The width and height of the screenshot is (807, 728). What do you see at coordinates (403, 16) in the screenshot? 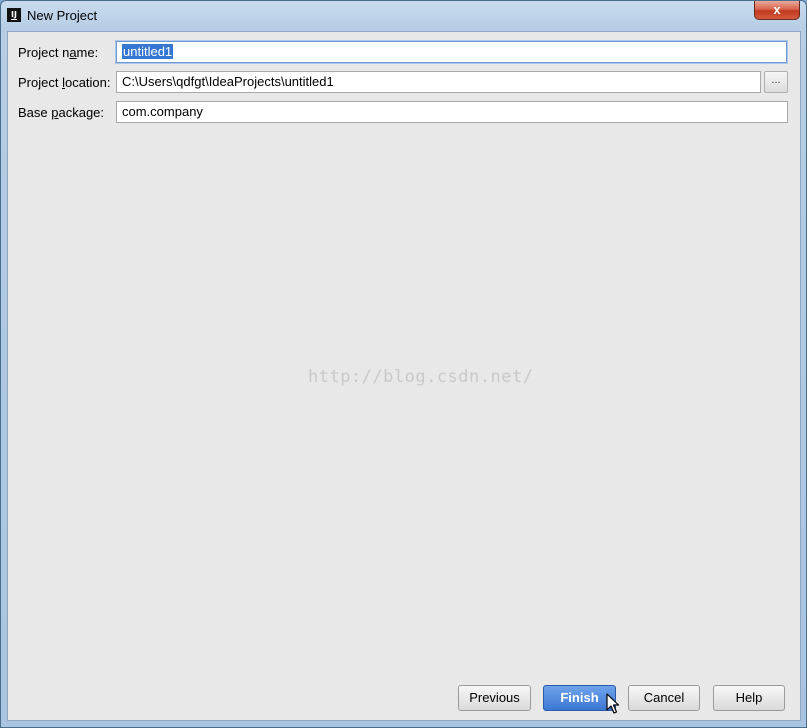
I see `title-bar: IJ New Project x` at bounding box center [403, 16].